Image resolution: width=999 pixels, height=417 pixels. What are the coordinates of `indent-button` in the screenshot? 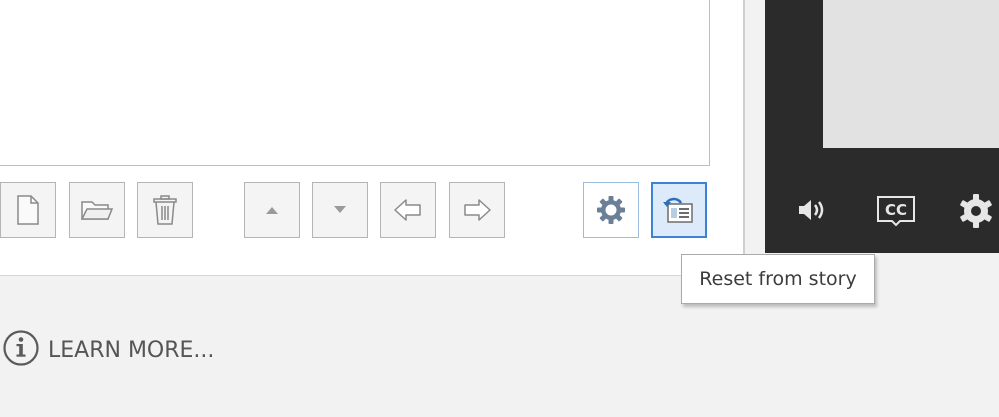 It's located at (477, 210).